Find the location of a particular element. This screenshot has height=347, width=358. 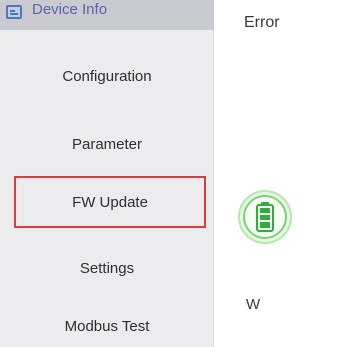

sidebar-item-label: Settings is located at coordinates (107, 268).